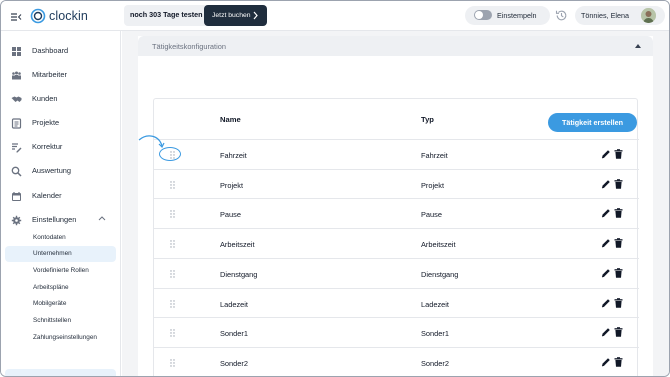  What do you see at coordinates (51, 287) in the screenshot?
I see `sidebar-subitem-label: Arbeitspläne` at bounding box center [51, 287].